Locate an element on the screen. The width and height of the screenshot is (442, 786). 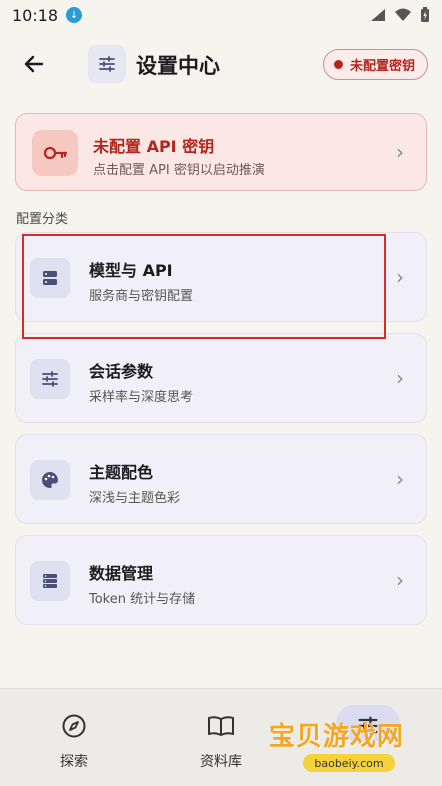
category-subtitle: 采样率与深度思考 is located at coordinates (141, 397).